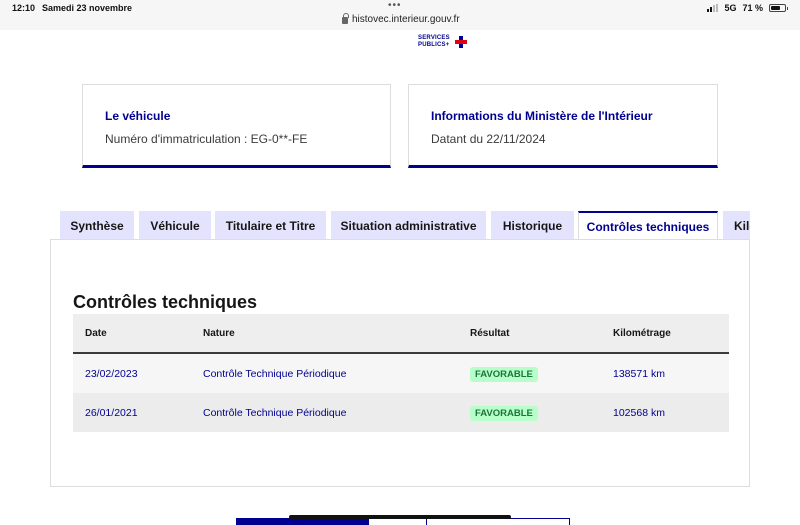  I want to click on table-header: Date Nature Résultat Kilométrage, so click(401, 334).